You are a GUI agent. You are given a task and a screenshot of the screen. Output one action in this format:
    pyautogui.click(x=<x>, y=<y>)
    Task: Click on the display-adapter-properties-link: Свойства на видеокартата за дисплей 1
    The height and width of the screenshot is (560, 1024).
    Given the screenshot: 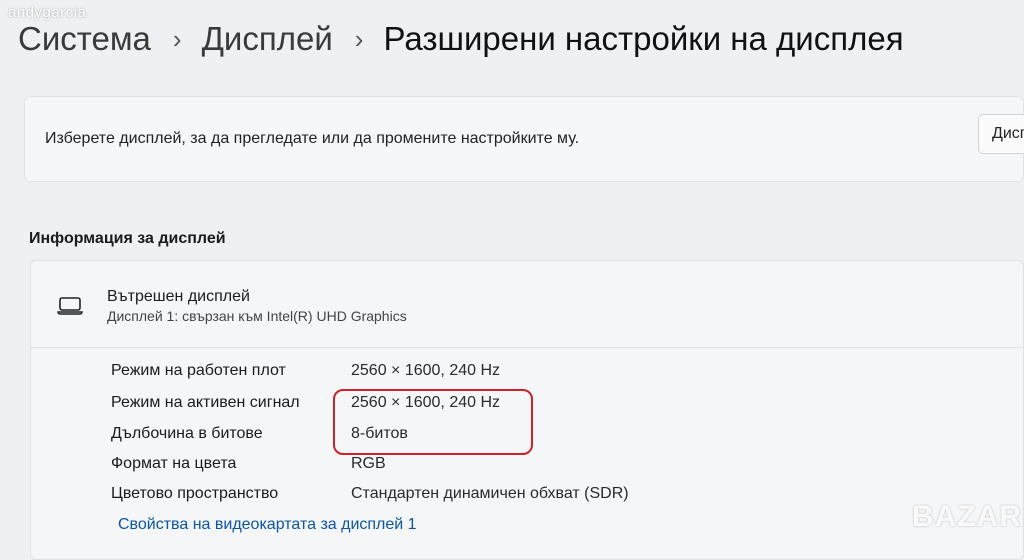 What is the action you would take?
    pyautogui.click(x=267, y=525)
    